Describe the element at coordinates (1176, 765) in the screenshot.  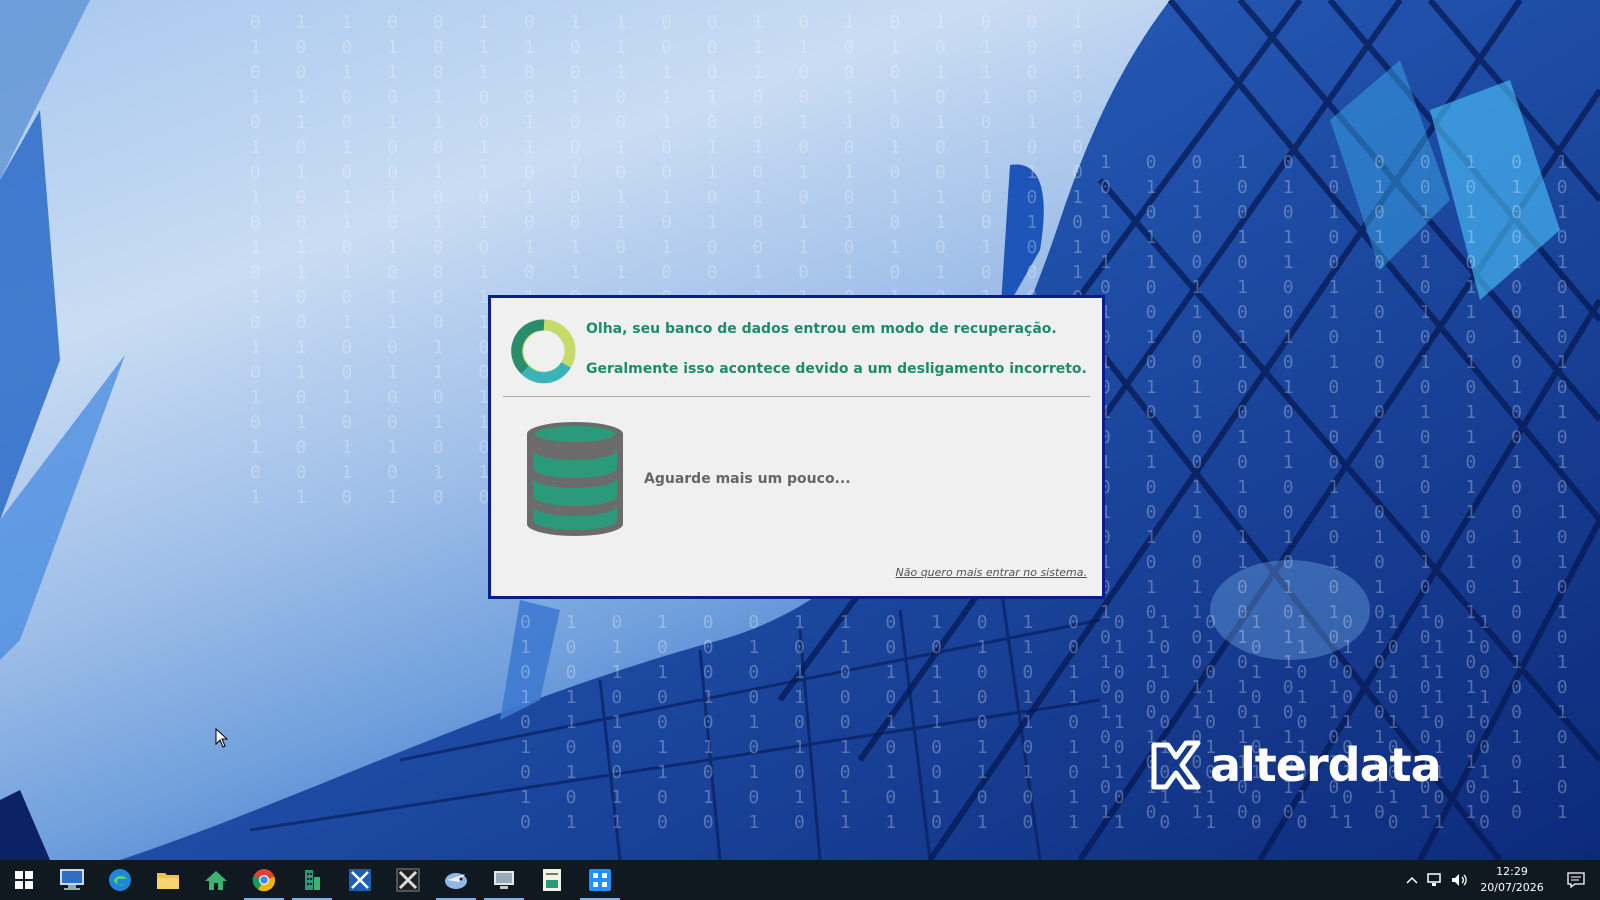
I see `alterdata-logo-icon` at that location.